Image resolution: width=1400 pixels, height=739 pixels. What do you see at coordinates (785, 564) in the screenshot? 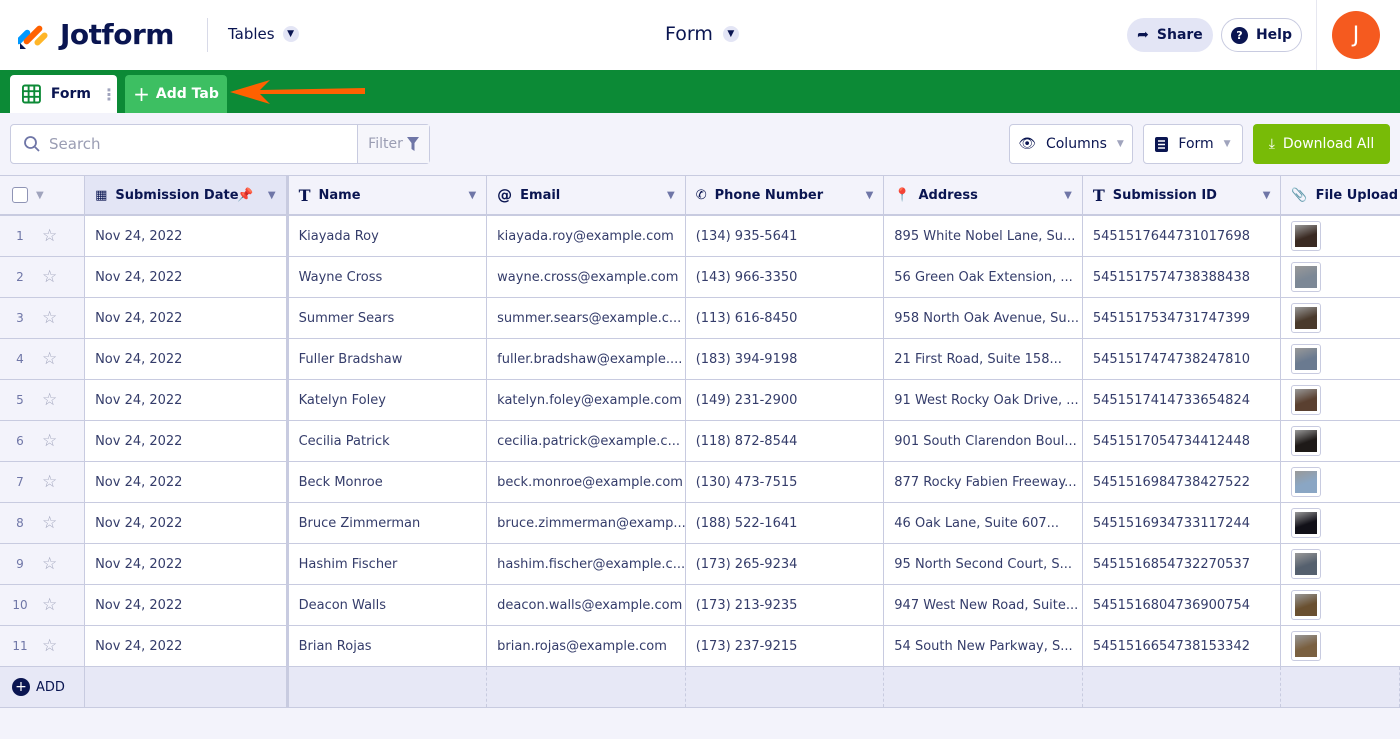
I see `cell-phone: (173) 265-9234` at bounding box center [785, 564].